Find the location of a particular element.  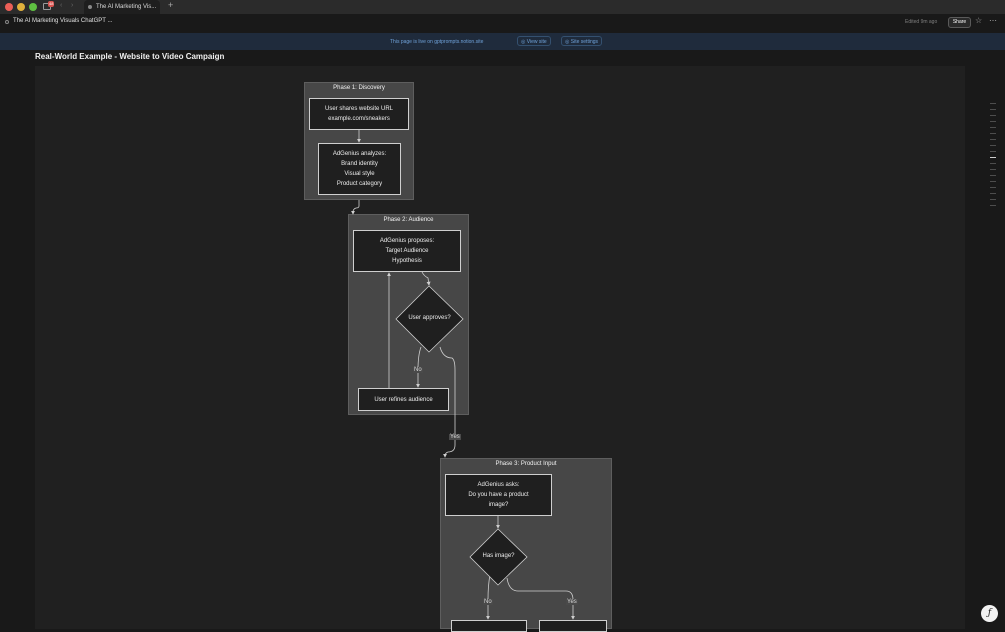

edge-label-no-approves: No is located at coordinates (418, 370).